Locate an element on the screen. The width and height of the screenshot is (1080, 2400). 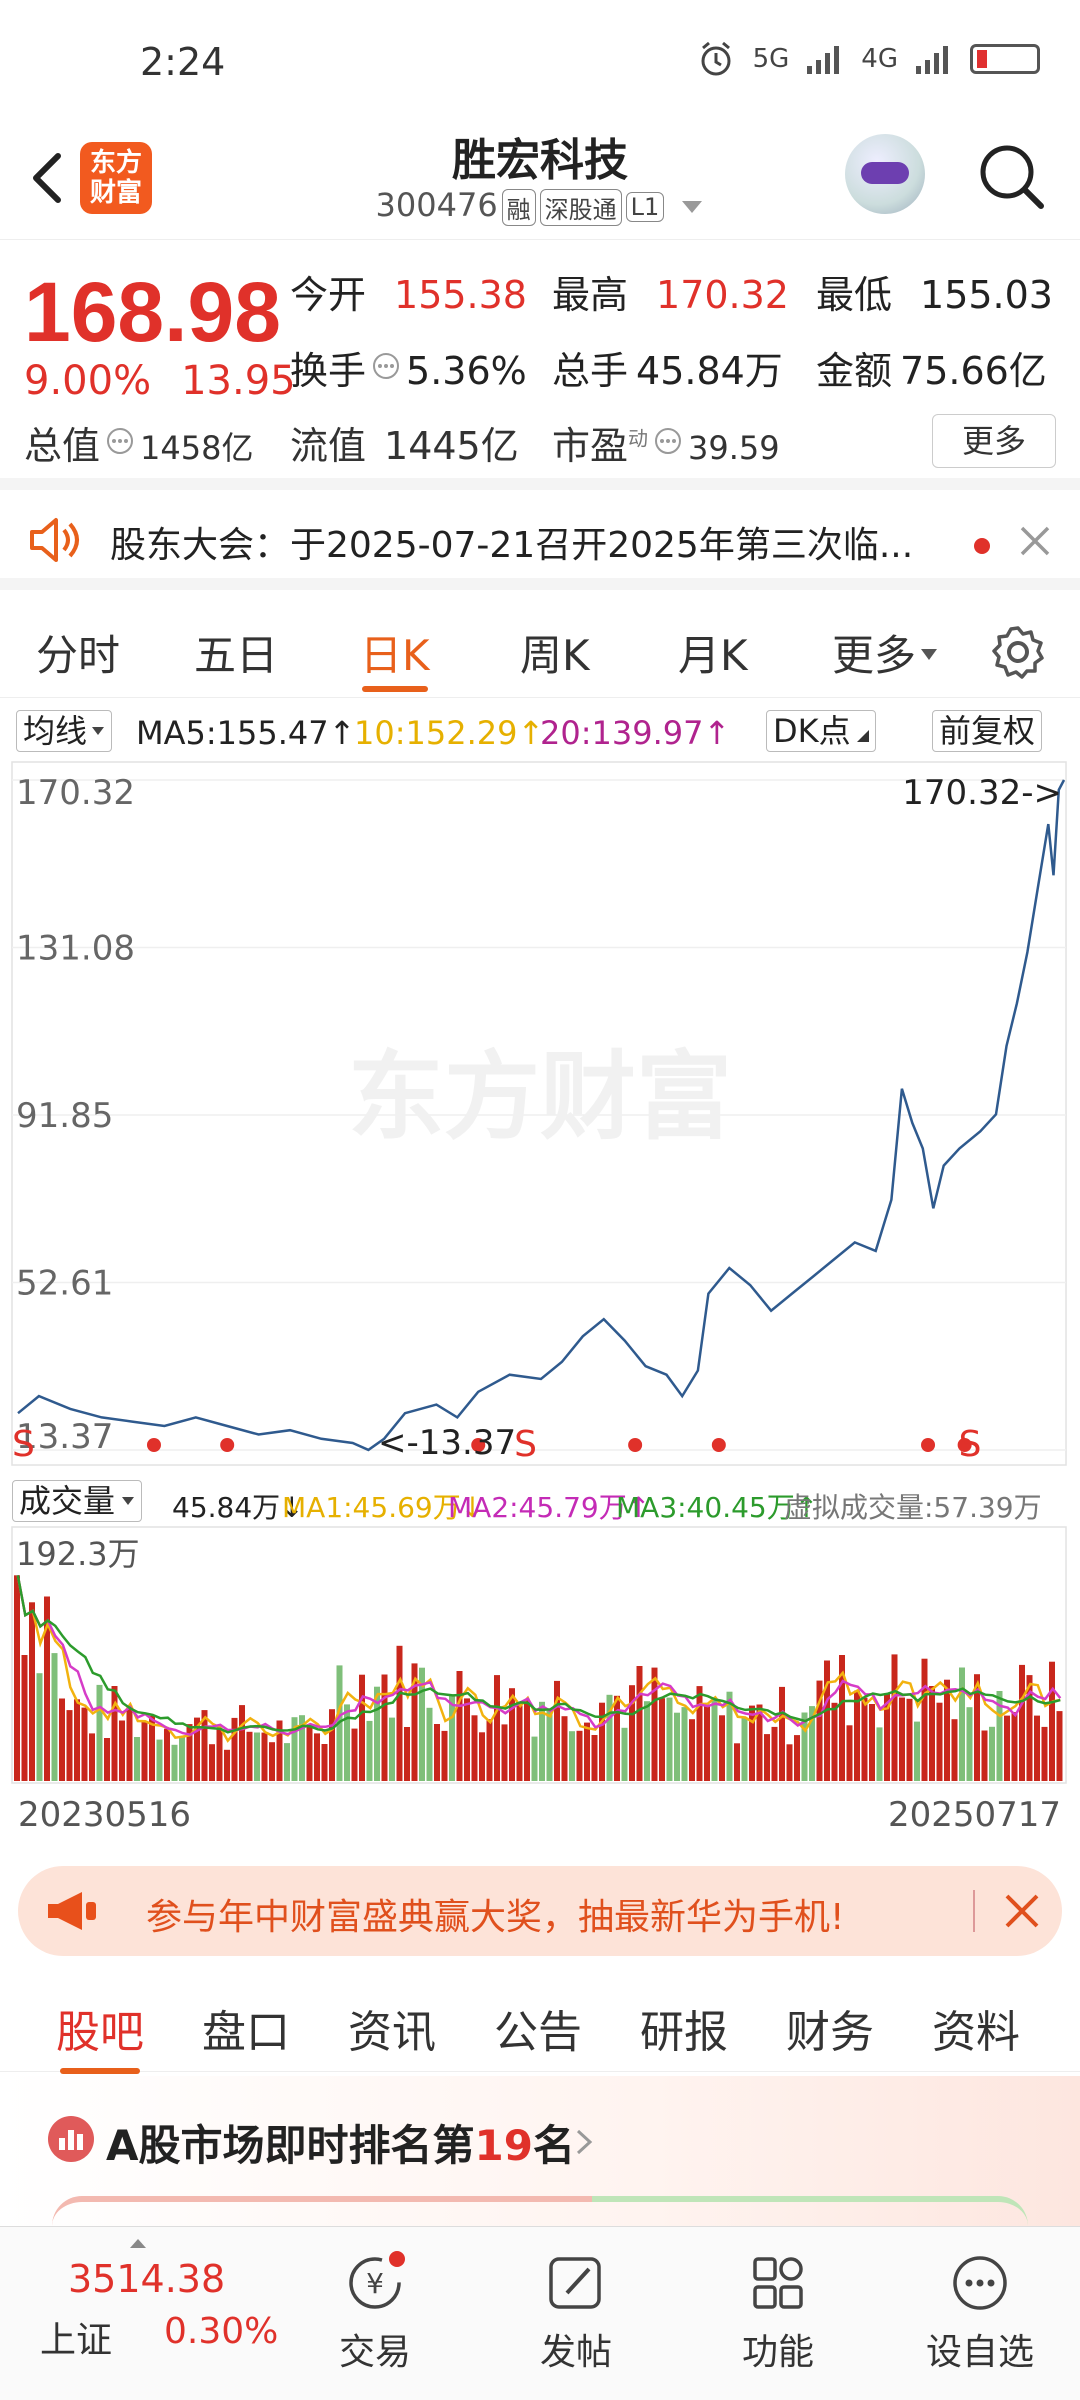
promo-banner: 参与年中财富盛典赢大奖，抽最新华为手机! is located at coordinates (540, 1911).